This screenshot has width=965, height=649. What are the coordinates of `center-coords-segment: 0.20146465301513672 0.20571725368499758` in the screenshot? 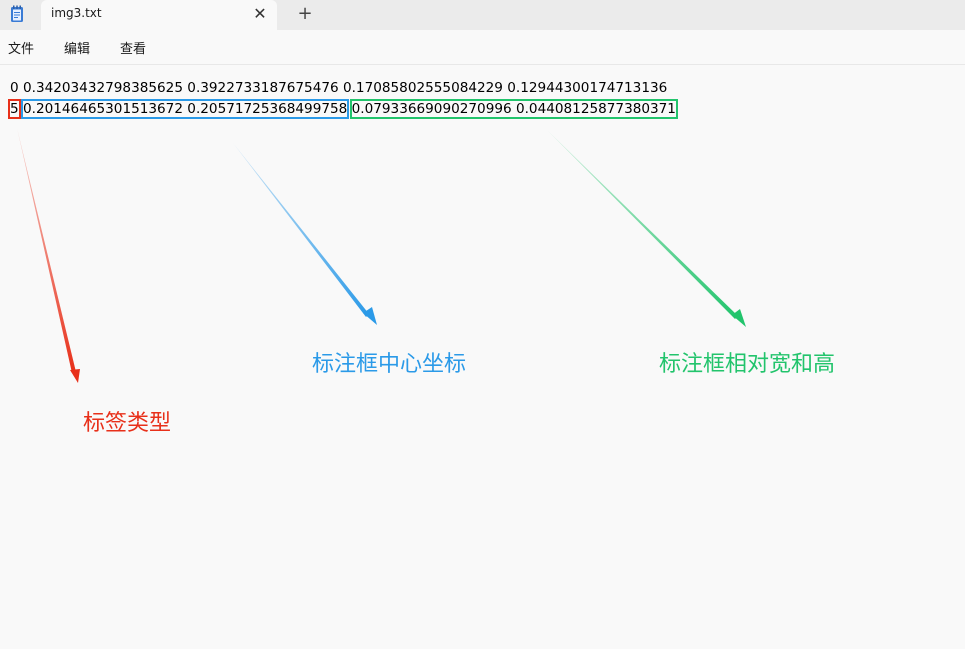 It's located at (185, 109).